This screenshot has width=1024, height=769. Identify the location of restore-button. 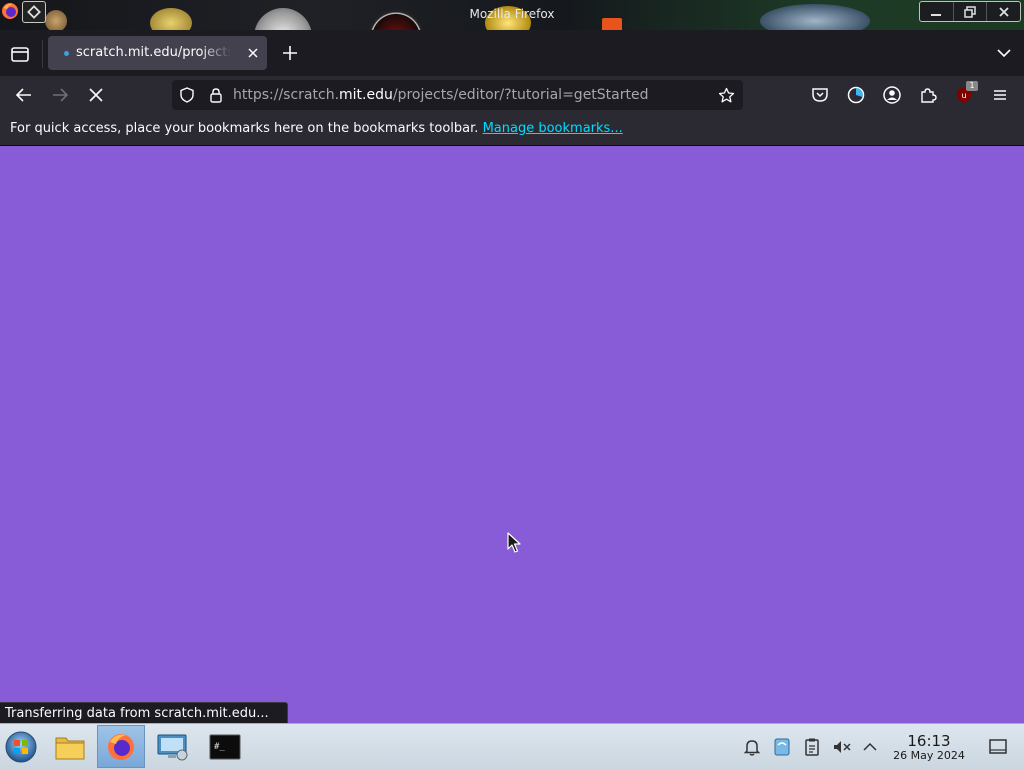
(969, 11).